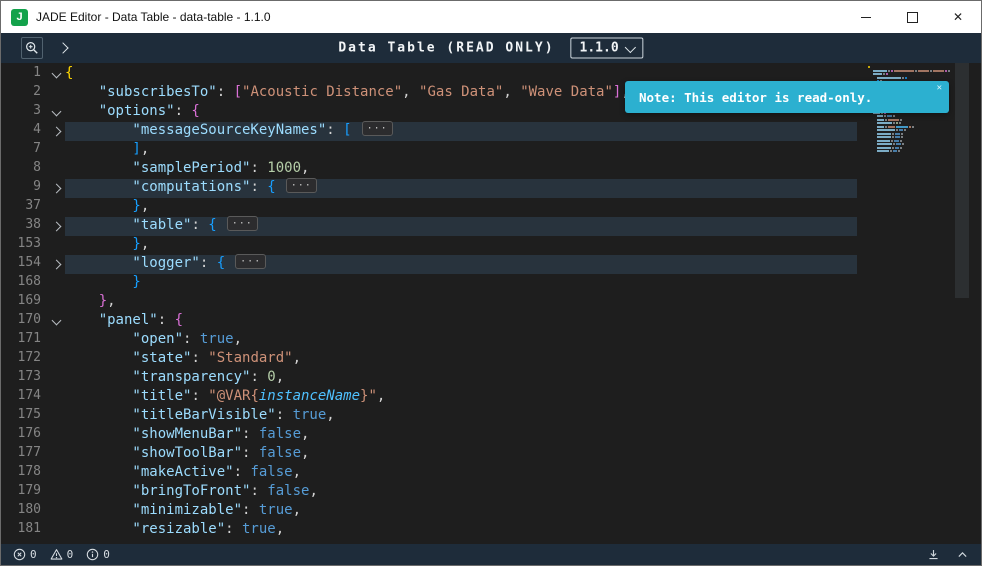 The image size is (982, 566). I want to click on code-line: 169},, so click(429, 302).